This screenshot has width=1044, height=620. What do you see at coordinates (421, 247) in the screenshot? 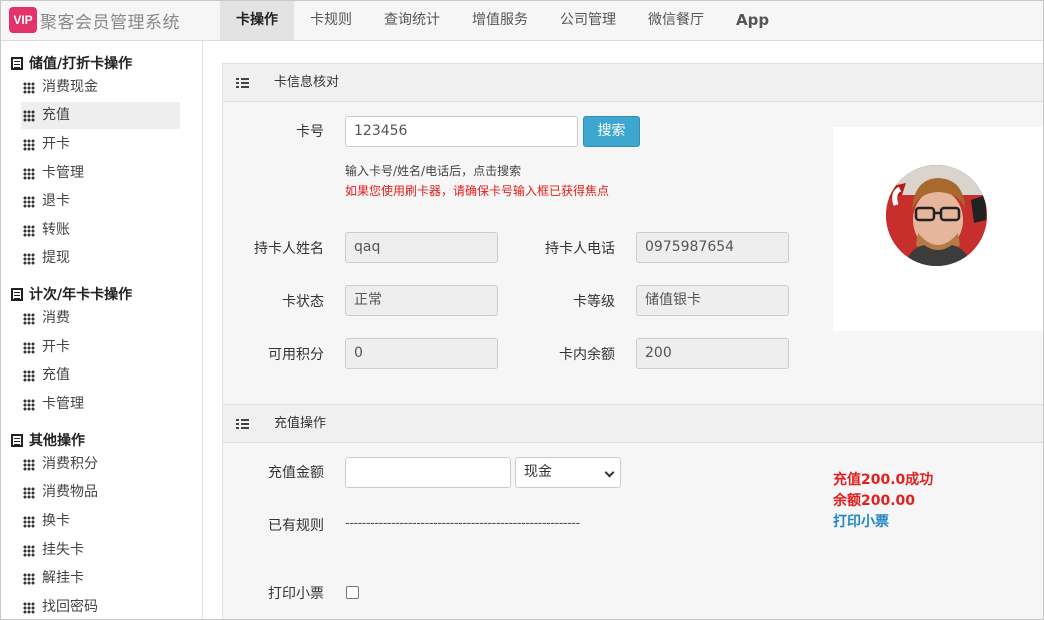
I see `holder-name-field: qaq` at bounding box center [421, 247].